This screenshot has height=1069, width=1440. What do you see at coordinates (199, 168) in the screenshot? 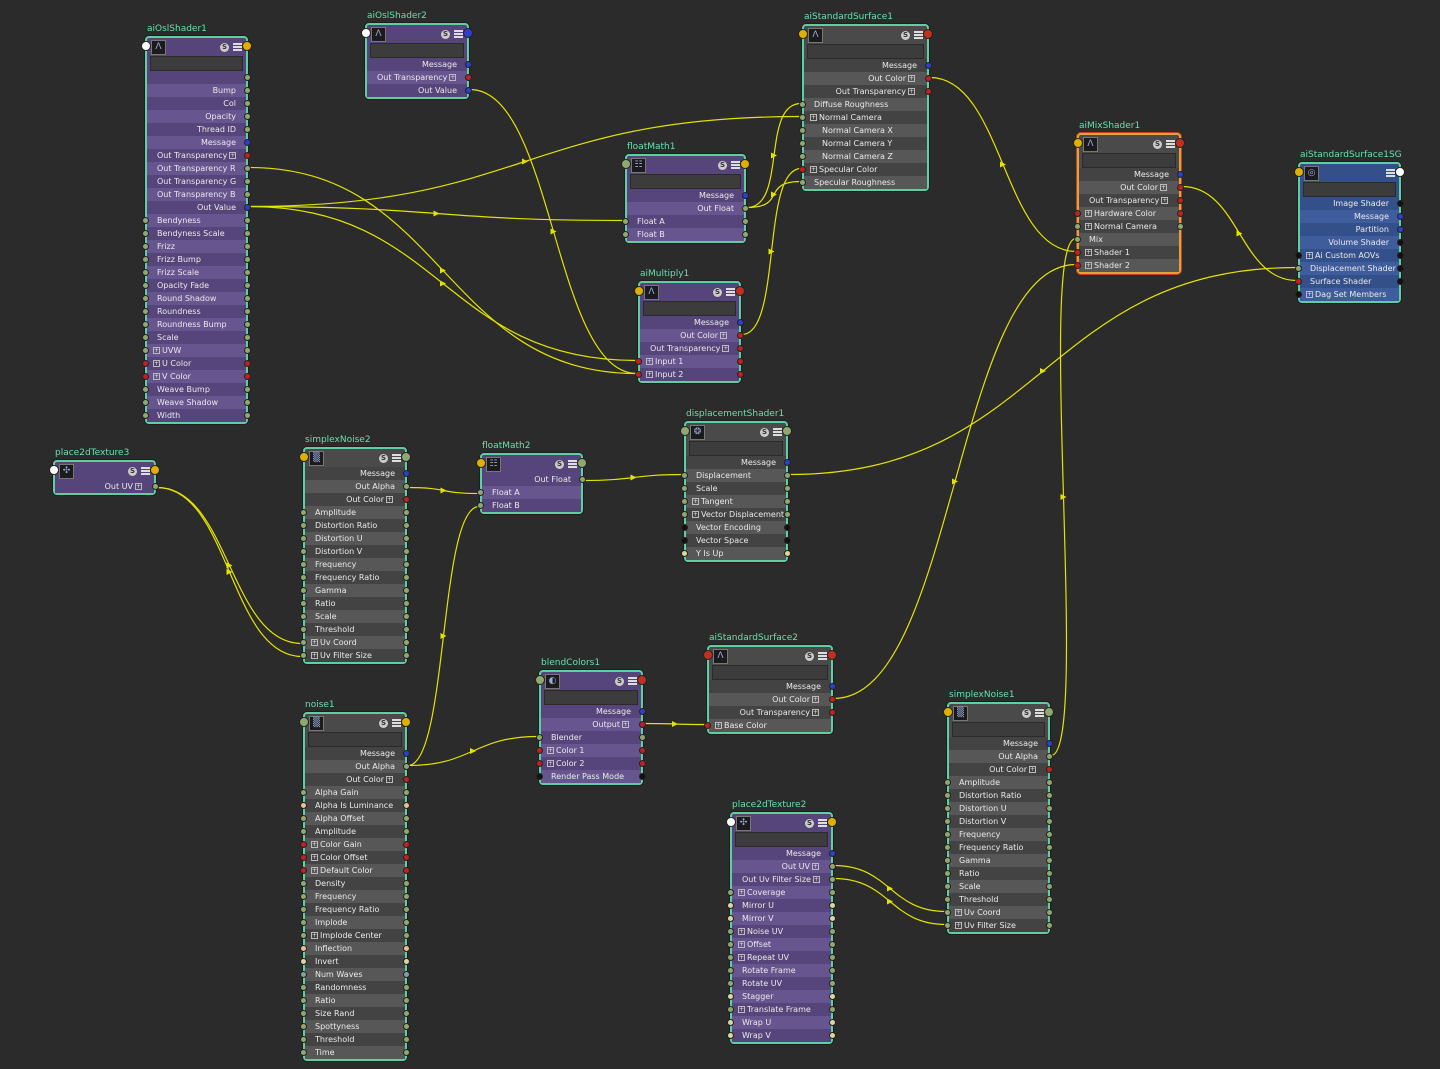
I see `attribute-row: Out Transparency R` at bounding box center [199, 168].